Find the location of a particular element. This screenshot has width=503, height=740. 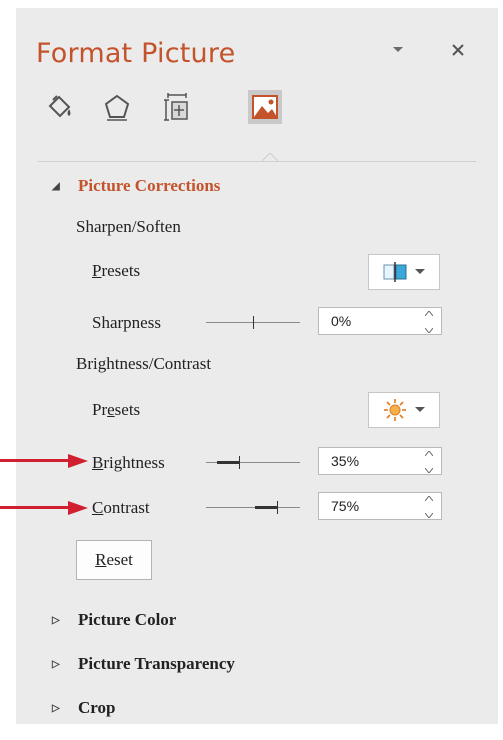

contrast-slider is located at coordinates (253, 507).